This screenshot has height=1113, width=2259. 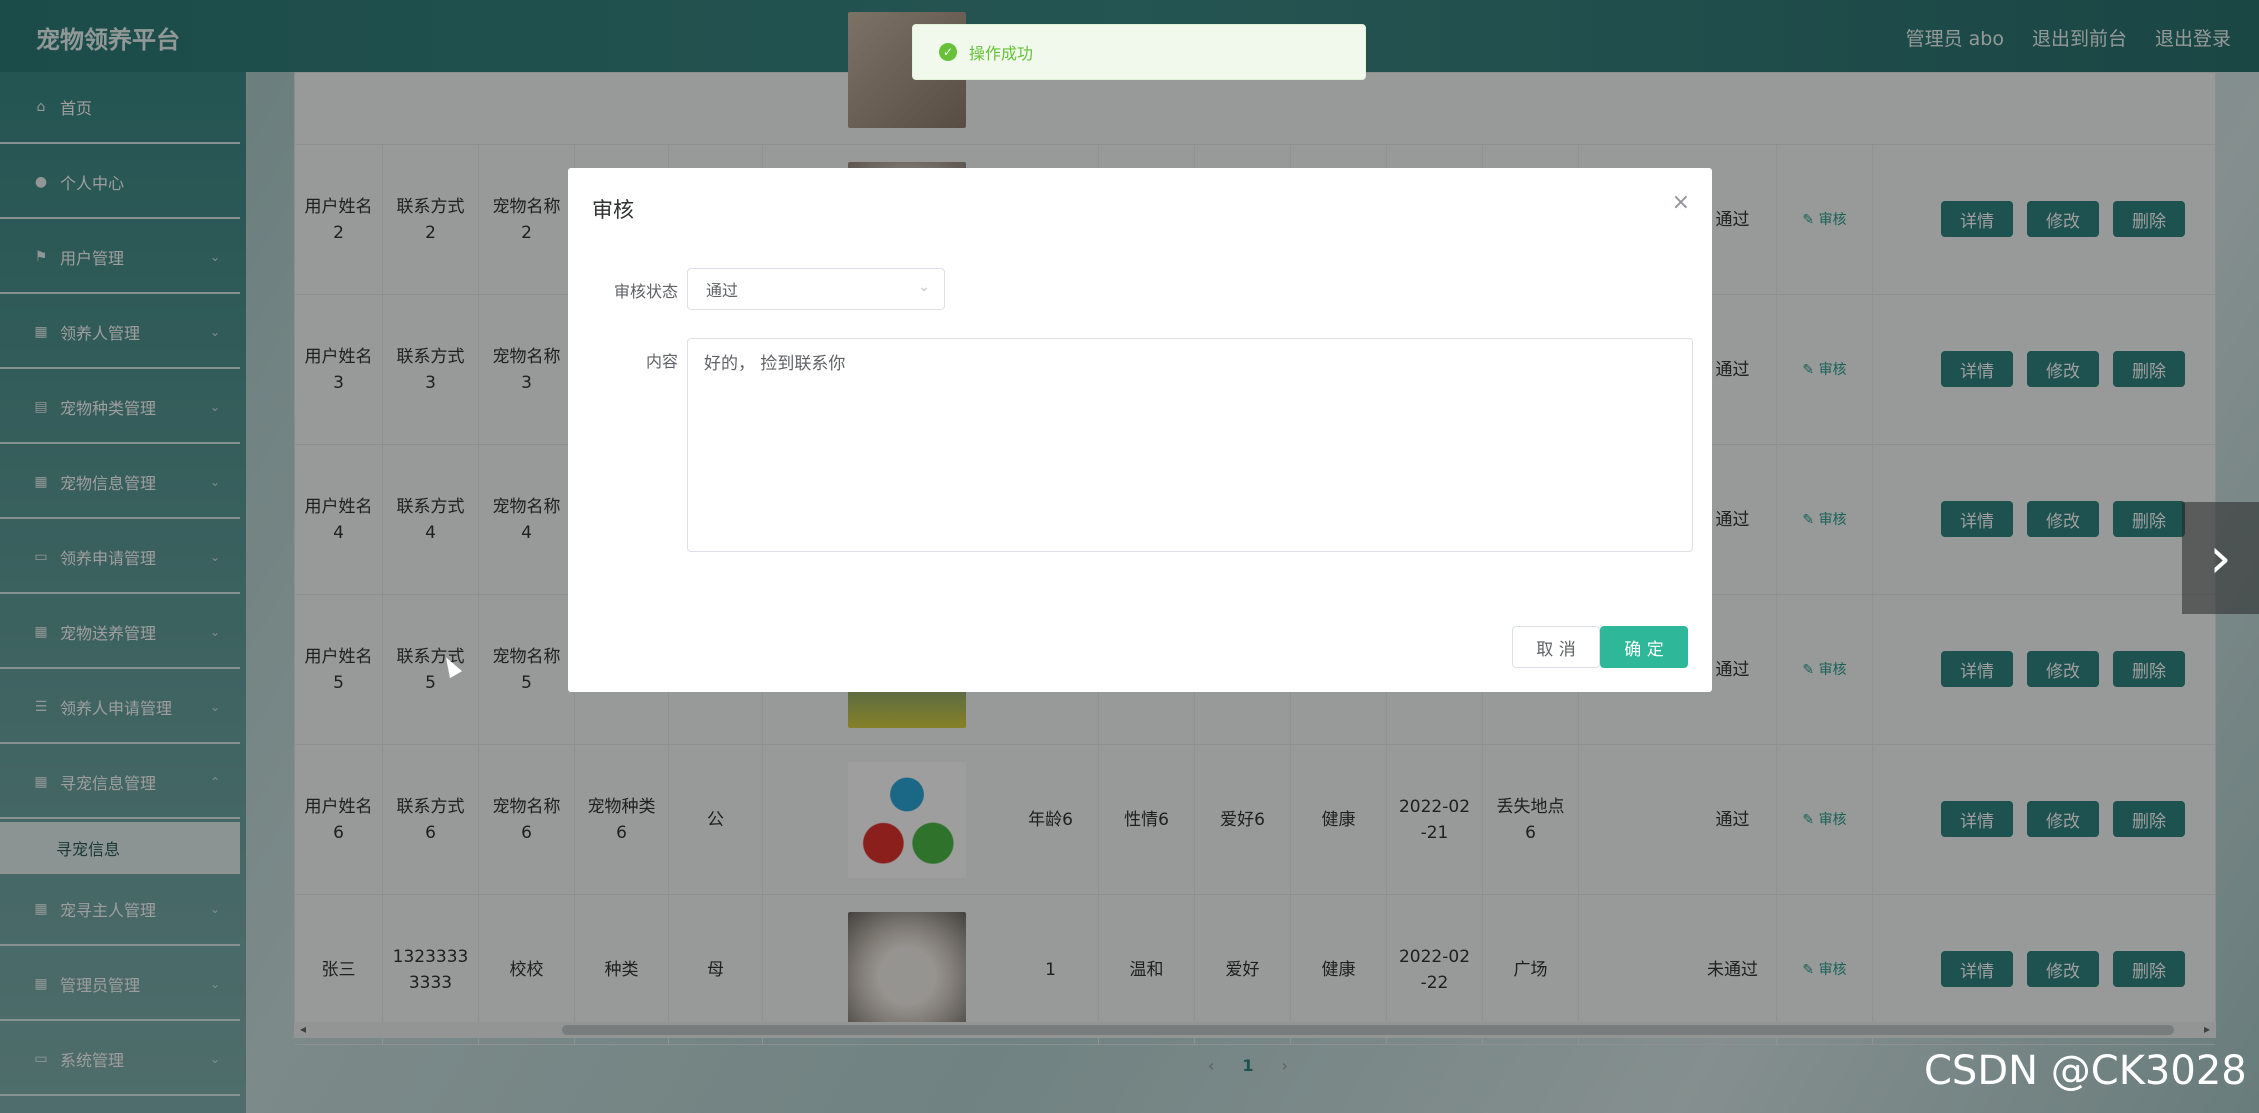 What do you see at coordinates (2085, 1071) in the screenshot?
I see `watermark: CSDN @CK3028` at bounding box center [2085, 1071].